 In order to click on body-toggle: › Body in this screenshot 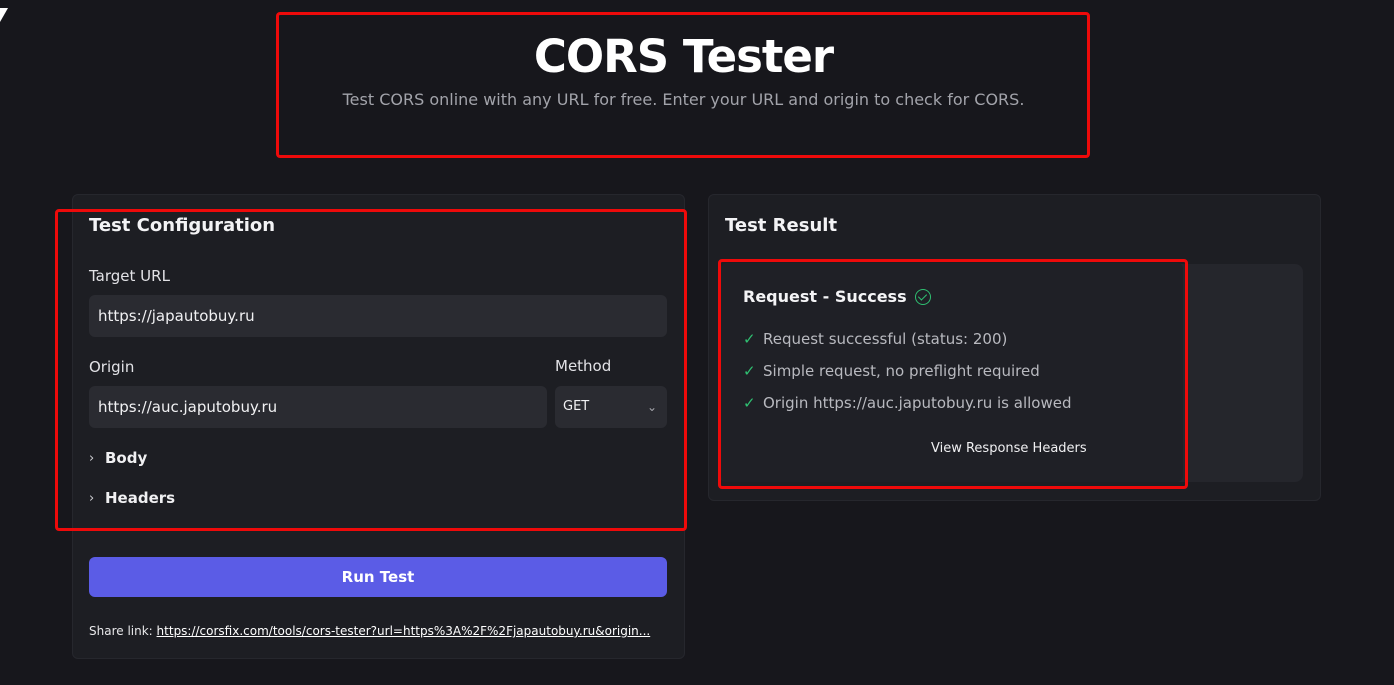, I will do `click(118, 458)`.